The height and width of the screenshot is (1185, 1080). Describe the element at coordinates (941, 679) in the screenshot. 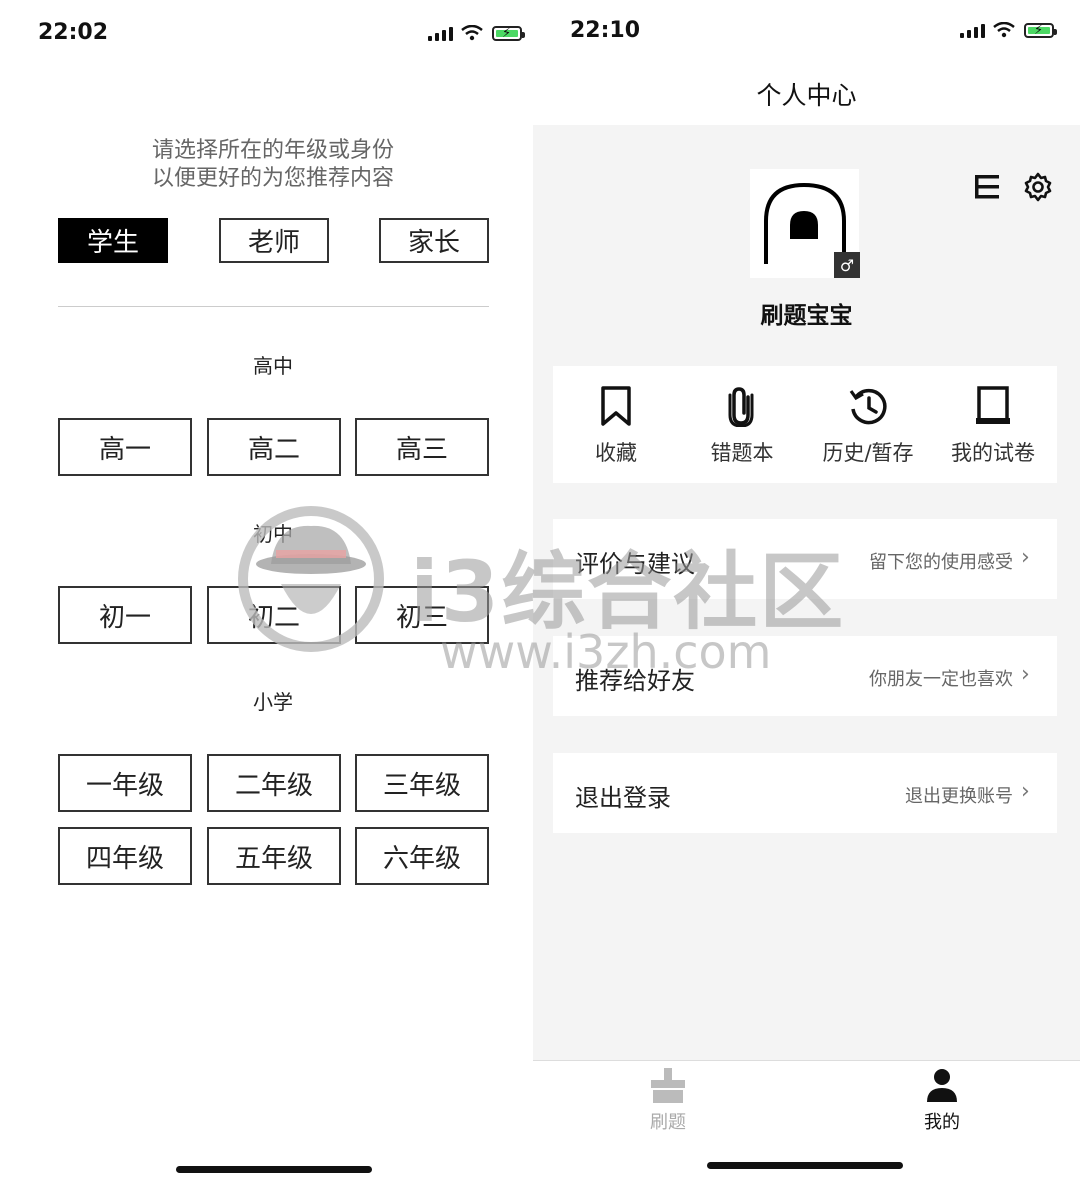

I see `row-subtitle: 你朋友一定也喜欢` at that location.